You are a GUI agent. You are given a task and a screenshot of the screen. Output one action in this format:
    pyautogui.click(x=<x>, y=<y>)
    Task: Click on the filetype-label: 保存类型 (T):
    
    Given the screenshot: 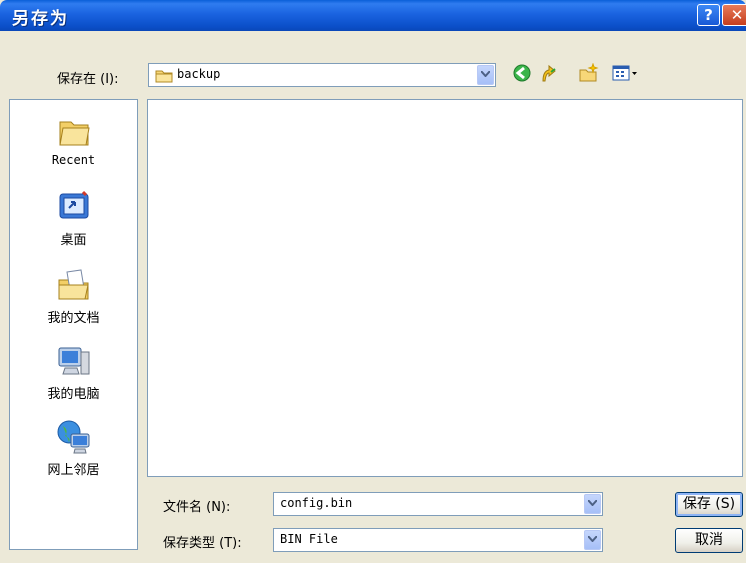 What is the action you would take?
    pyautogui.click(x=202, y=543)
    